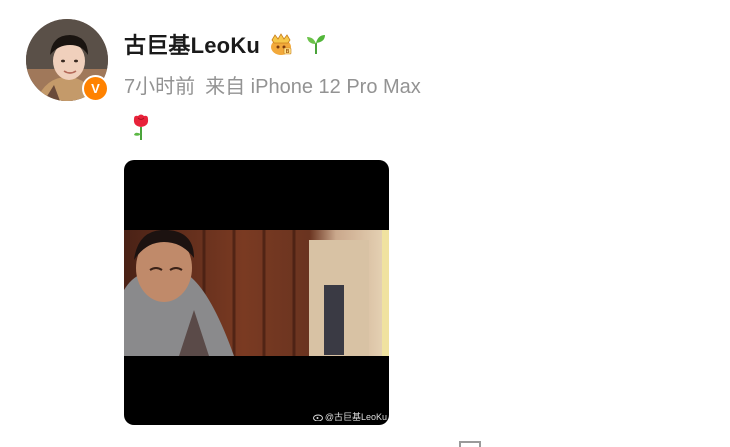  Describe the element at coordinates (355, 417) in the screenshot. I see `watermark-text: @古巨基LeoKu` at that location.